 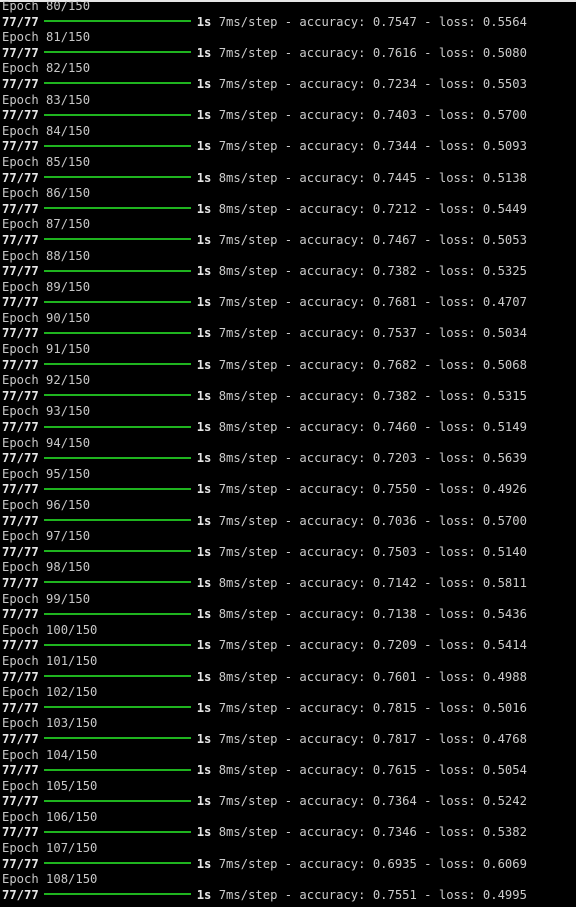 What do you see at coordinates (46, 6) in the screenshot?
I see `epoch-header: Epoch 80/150` at bounding box center [46, 6].